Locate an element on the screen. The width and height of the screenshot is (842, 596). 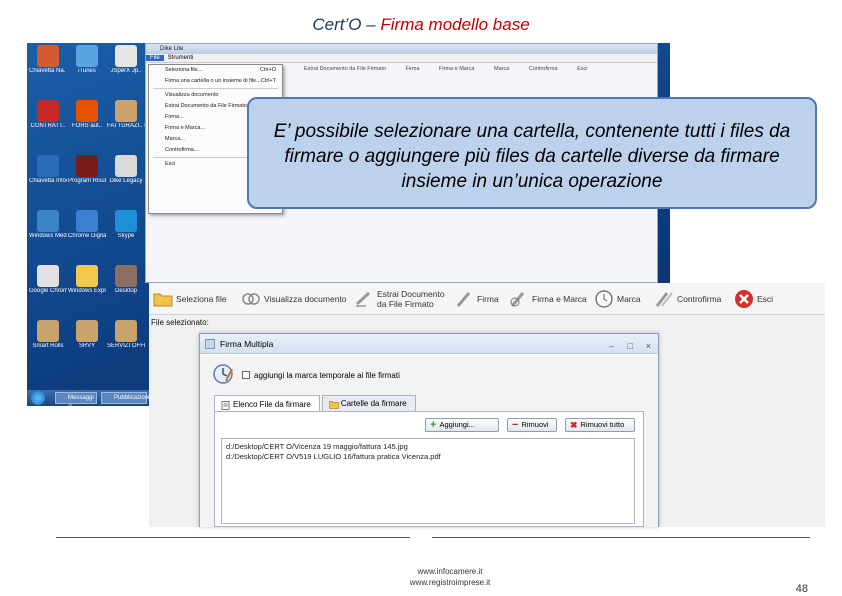
desktop-icon: SERVIZI OFFERTE is located at coordinates (126, 335).